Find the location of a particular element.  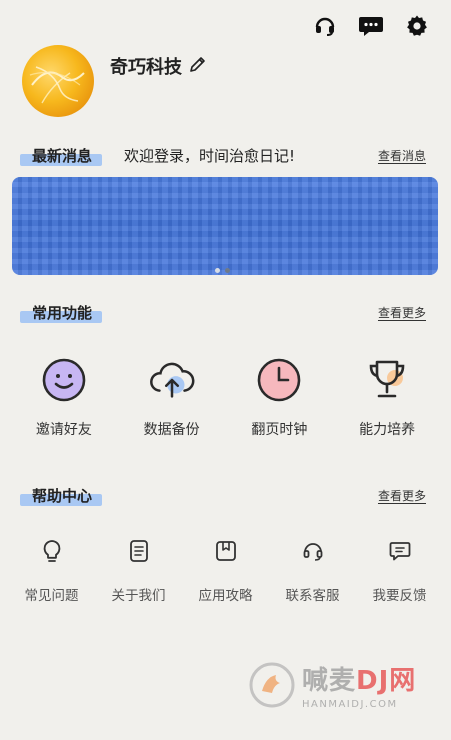

clock-icon is located at coordinates (279, 380).